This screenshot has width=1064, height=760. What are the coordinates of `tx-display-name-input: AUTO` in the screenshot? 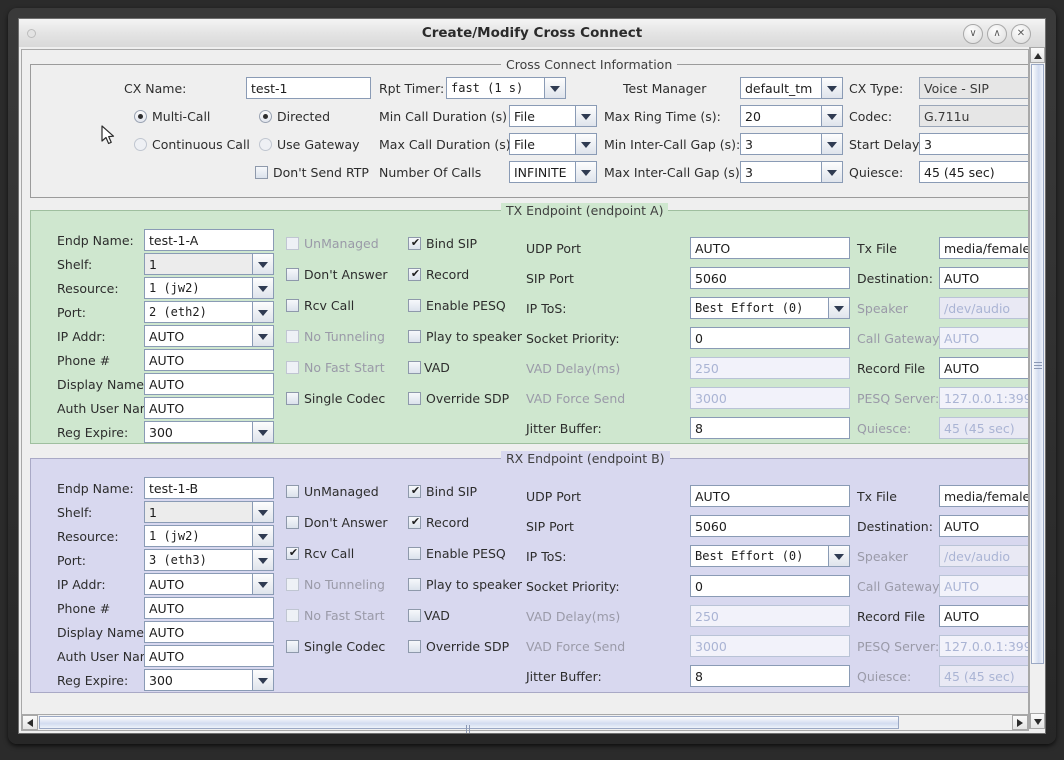 It's located at (209, 384).